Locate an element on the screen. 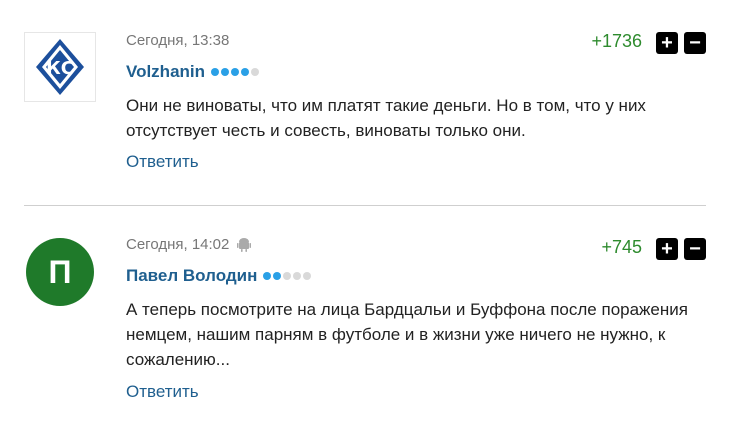 The image size is (730, 423). author-line: Павел Володин is located at coordinates (219, 276).